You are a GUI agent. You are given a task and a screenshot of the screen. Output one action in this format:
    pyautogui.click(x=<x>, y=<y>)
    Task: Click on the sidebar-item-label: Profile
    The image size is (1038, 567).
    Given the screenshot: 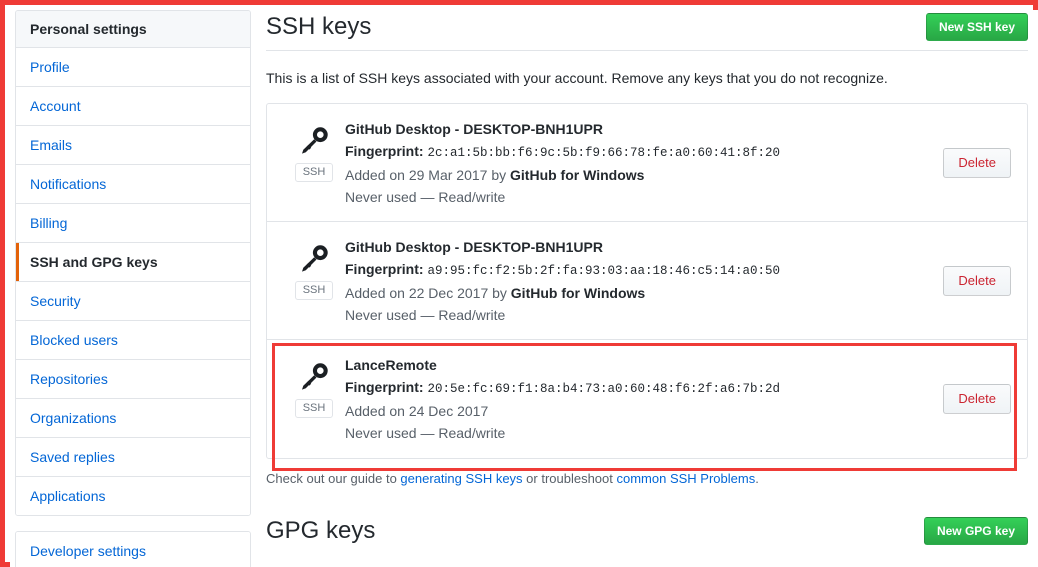 What is the action you would take?
    pyautogui.click(x=50, y=67)
    